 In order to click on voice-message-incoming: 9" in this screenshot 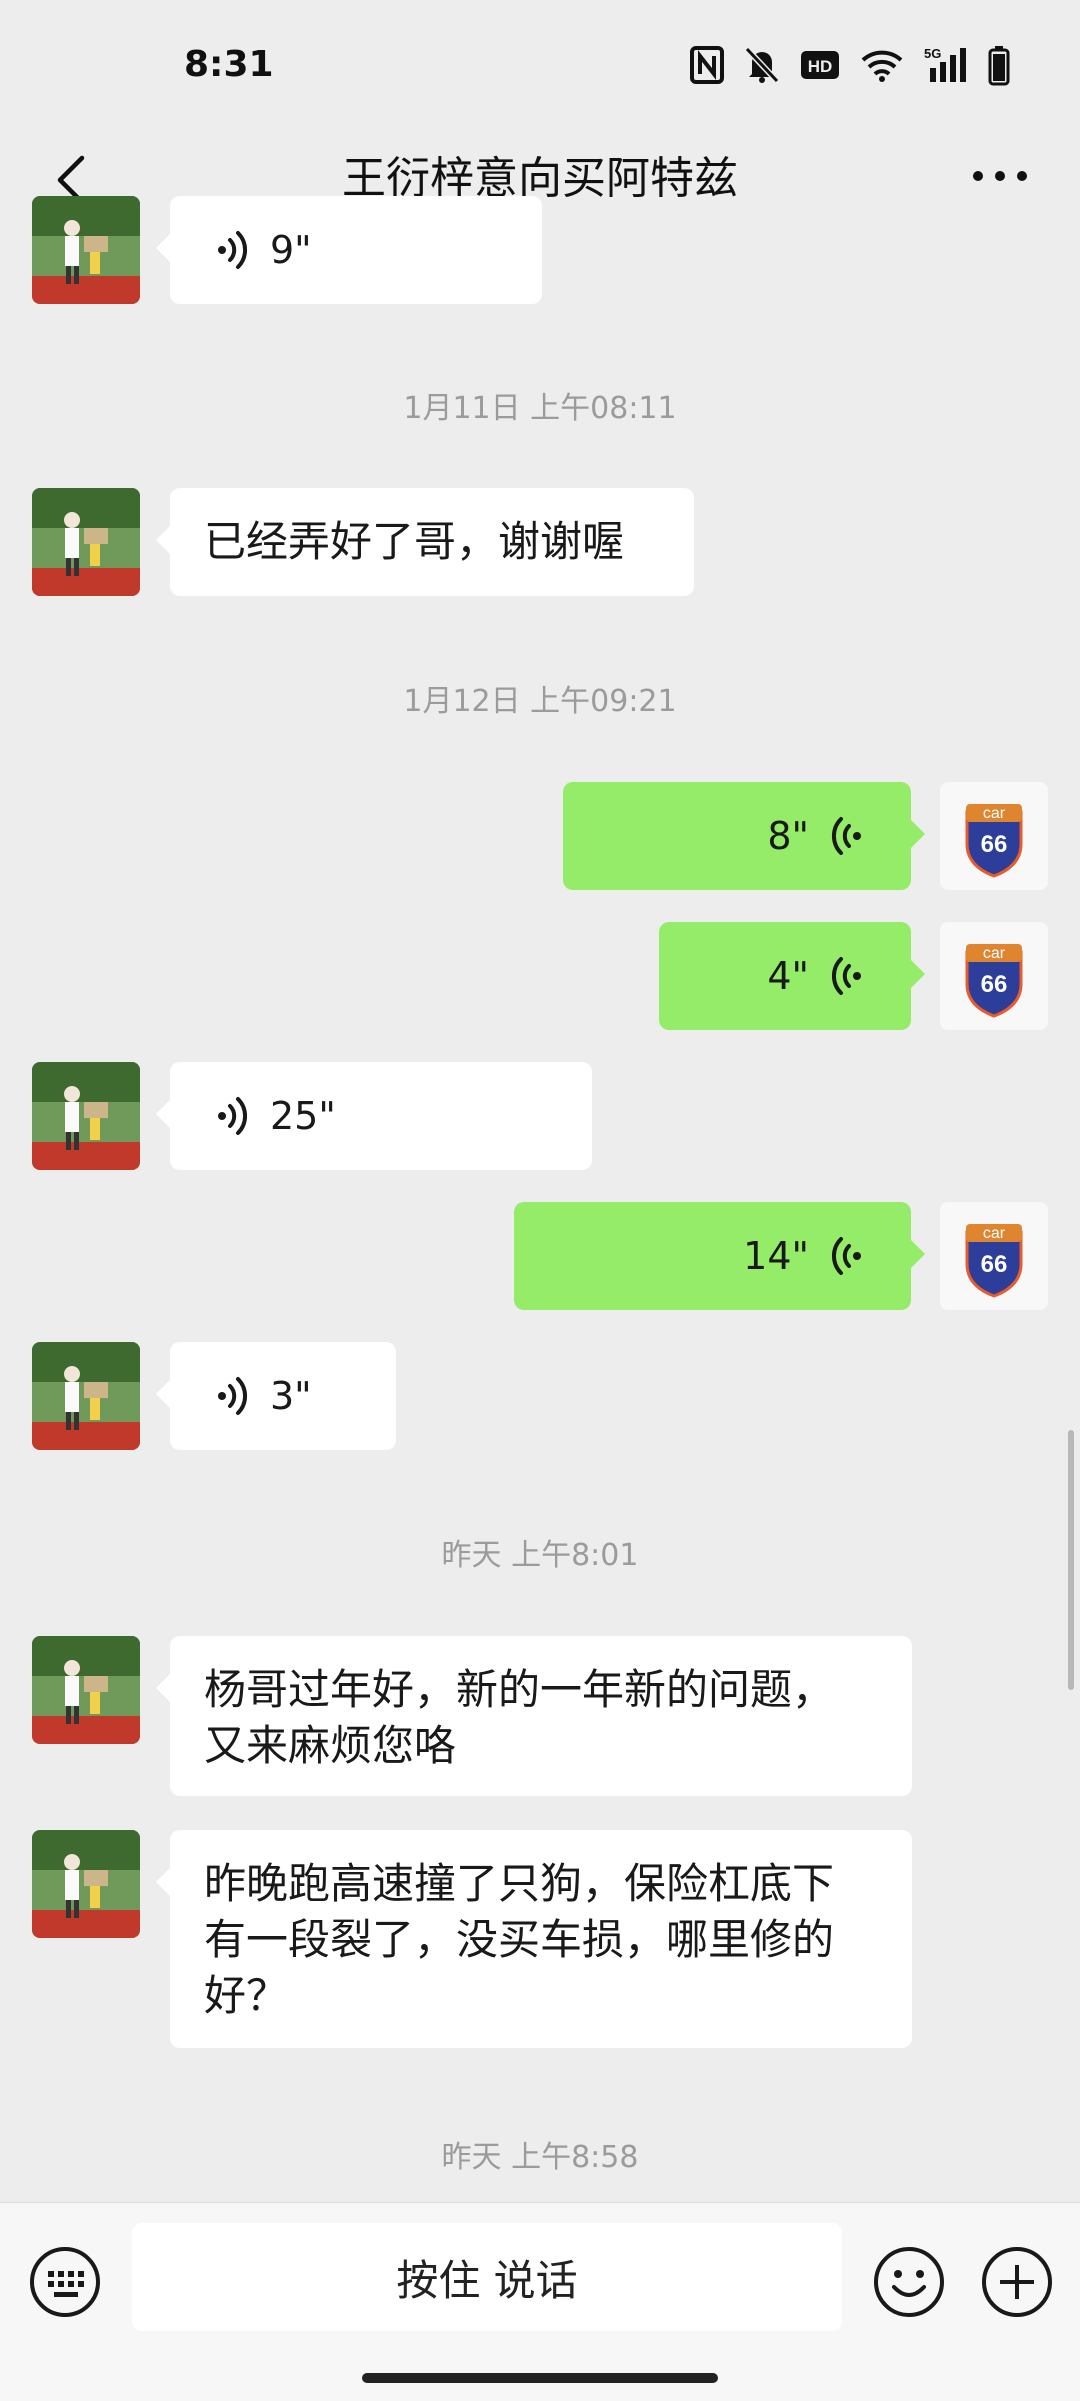, I will do `click(349, 250)`.